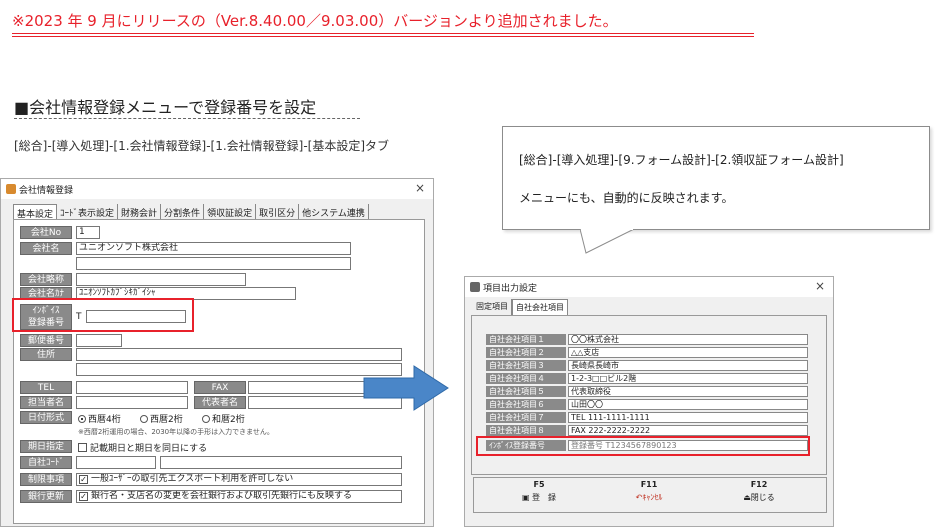  Describe the element at coordinates (526, 404) in the screenshot. I see `row-label: 自社会社項目６` at that location.